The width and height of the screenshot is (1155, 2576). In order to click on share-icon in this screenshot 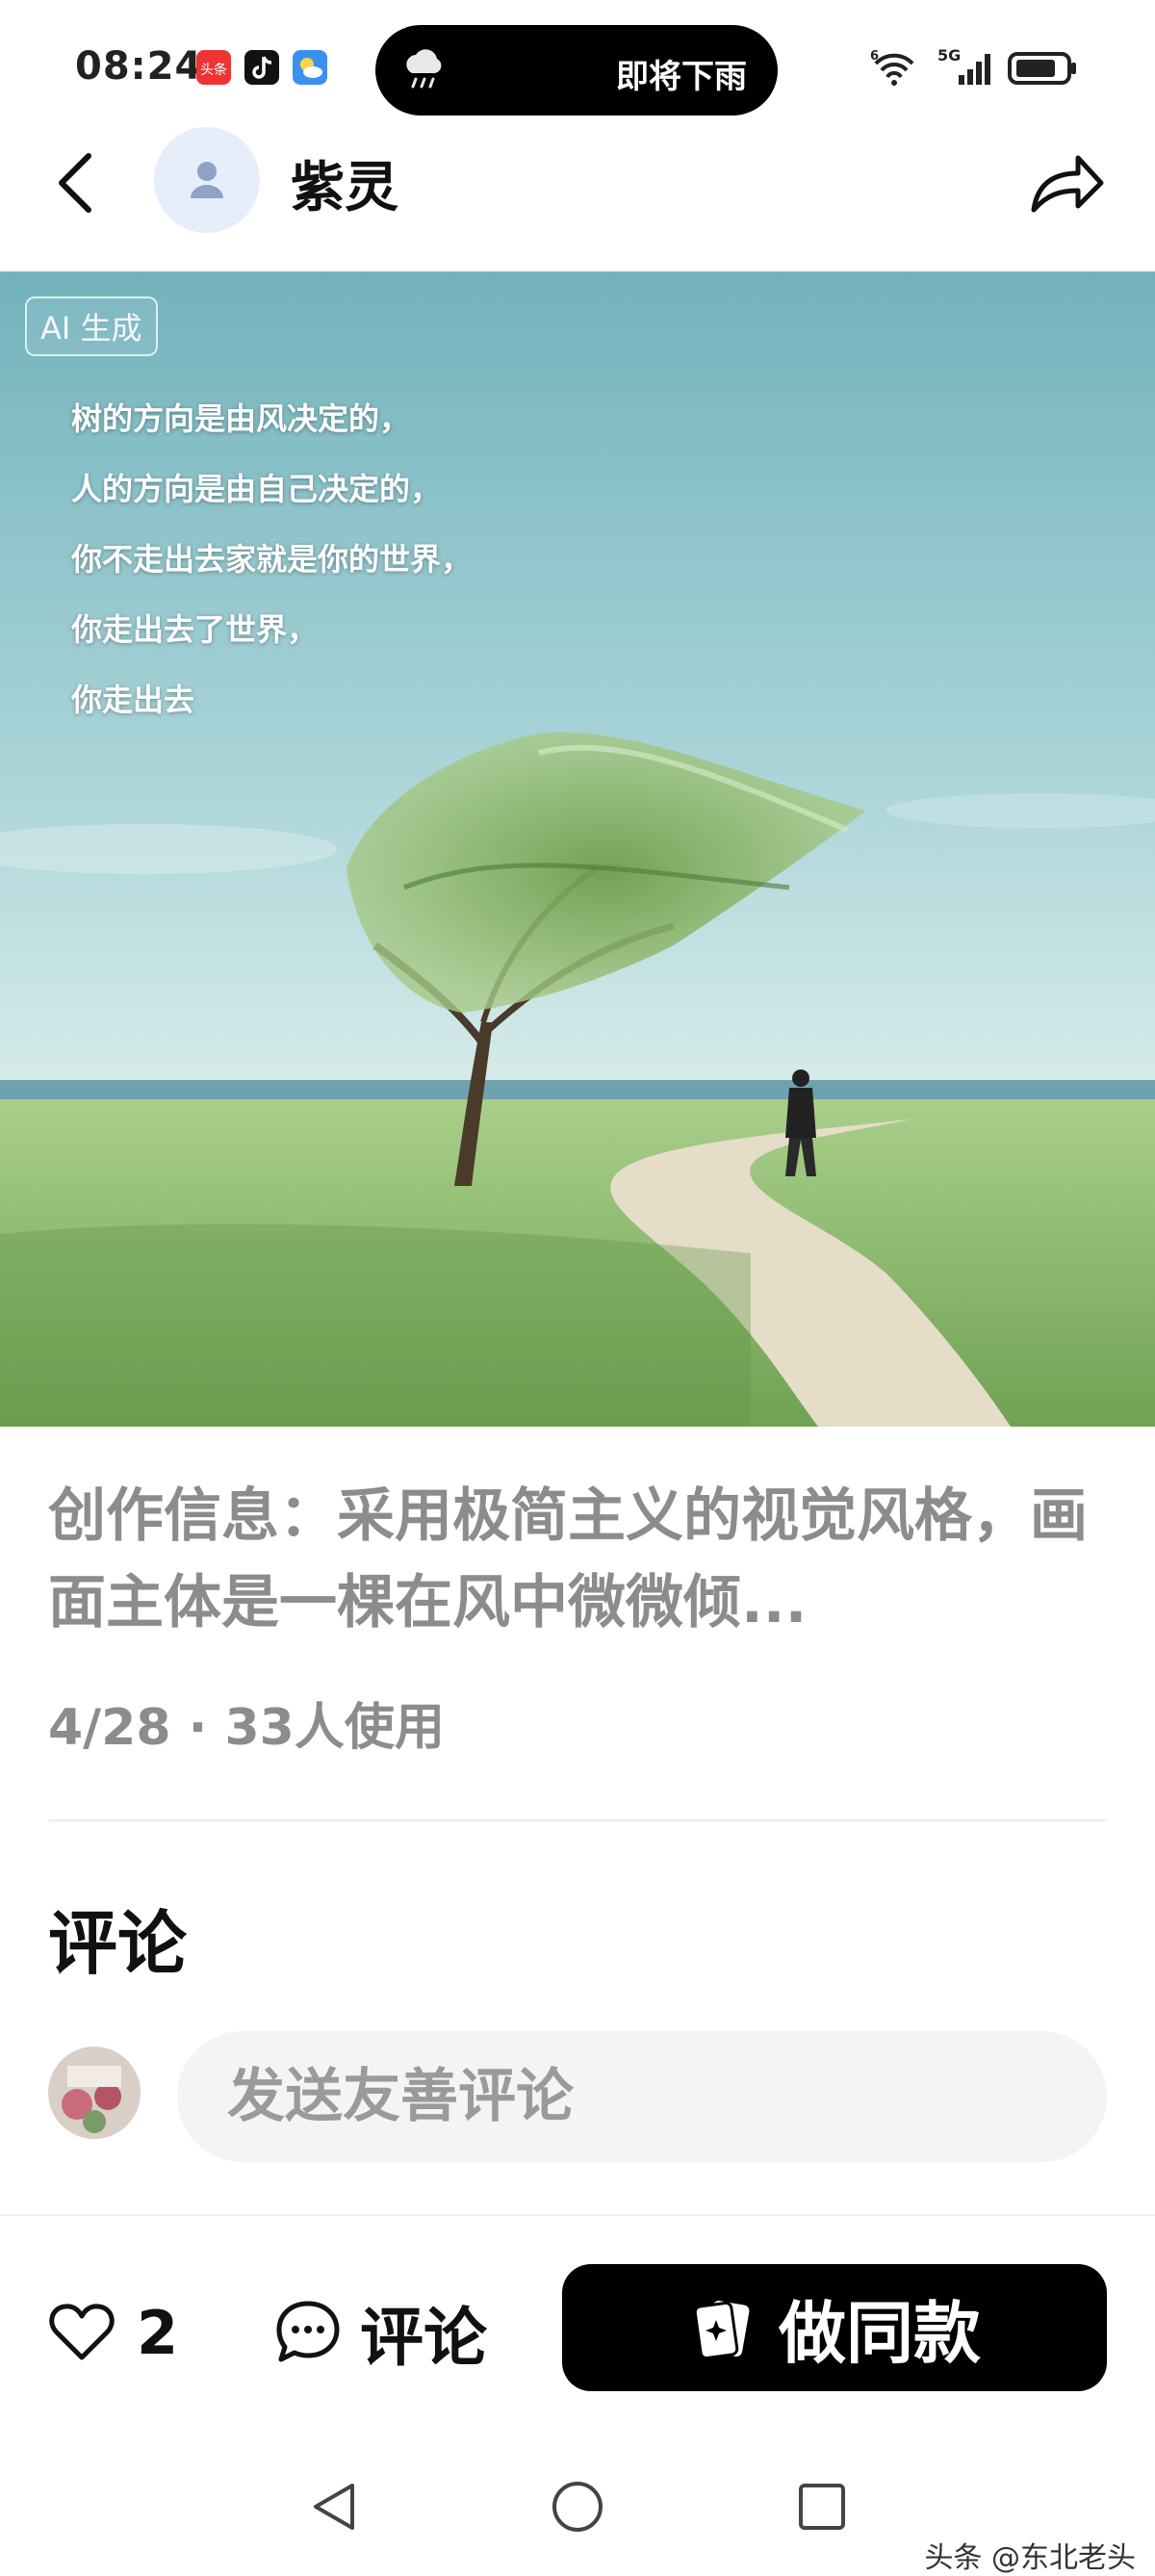, I will do `click(1067, 184)`.